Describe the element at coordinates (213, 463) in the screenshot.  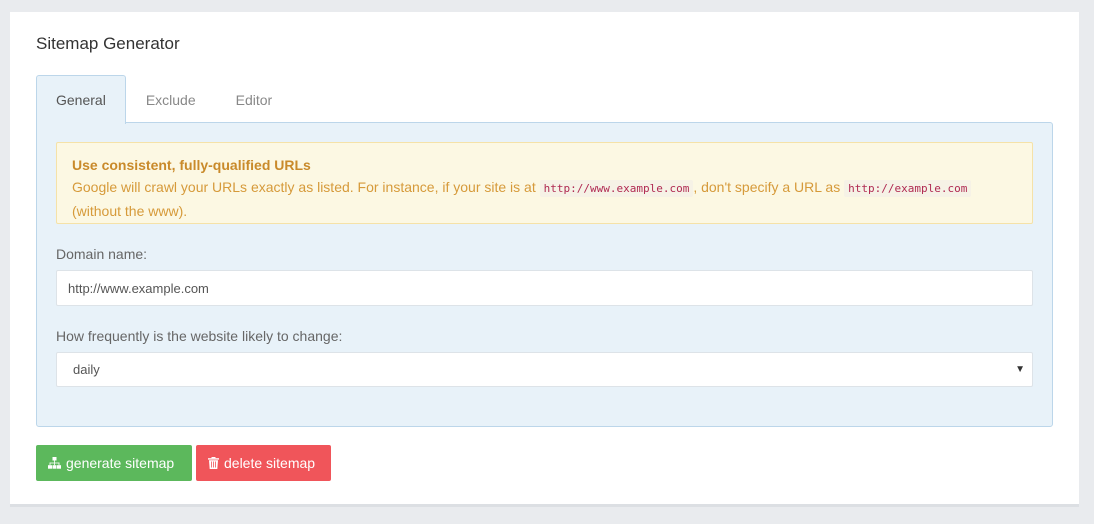
I see `trash-icon` at that location.